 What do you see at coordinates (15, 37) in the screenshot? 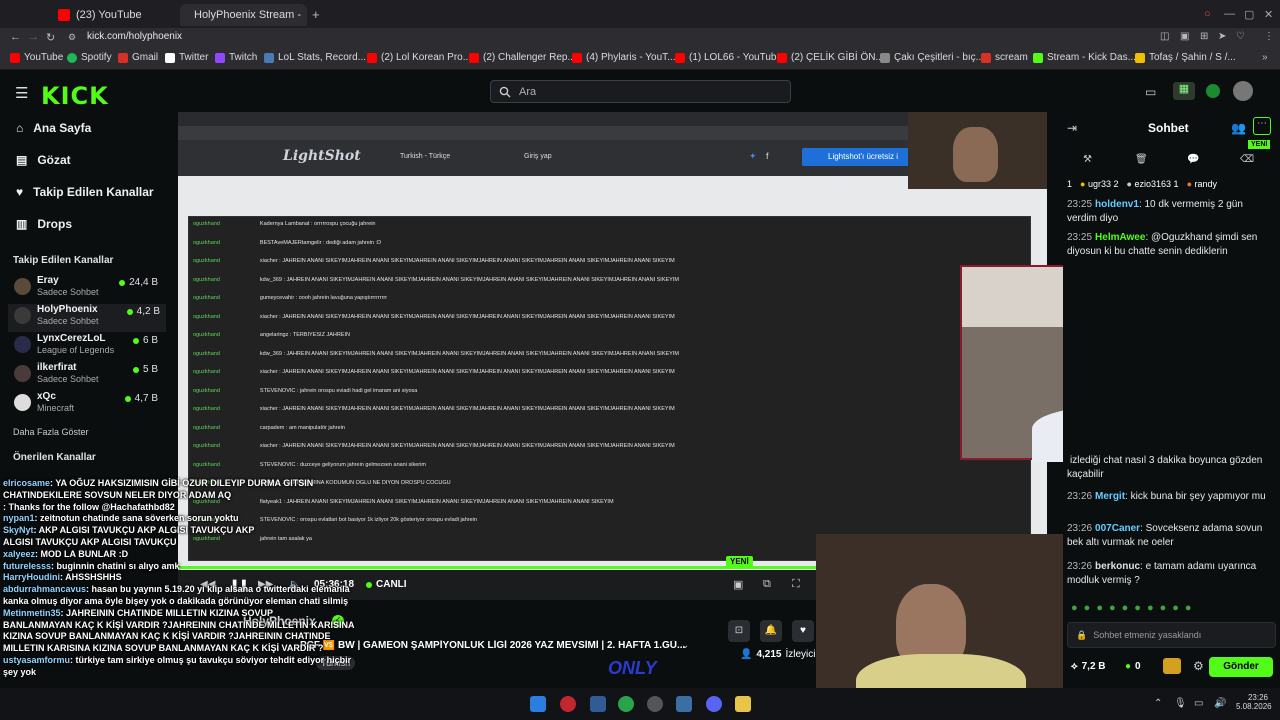
I see `back-icon: ←` at bounding box center [15, 37].